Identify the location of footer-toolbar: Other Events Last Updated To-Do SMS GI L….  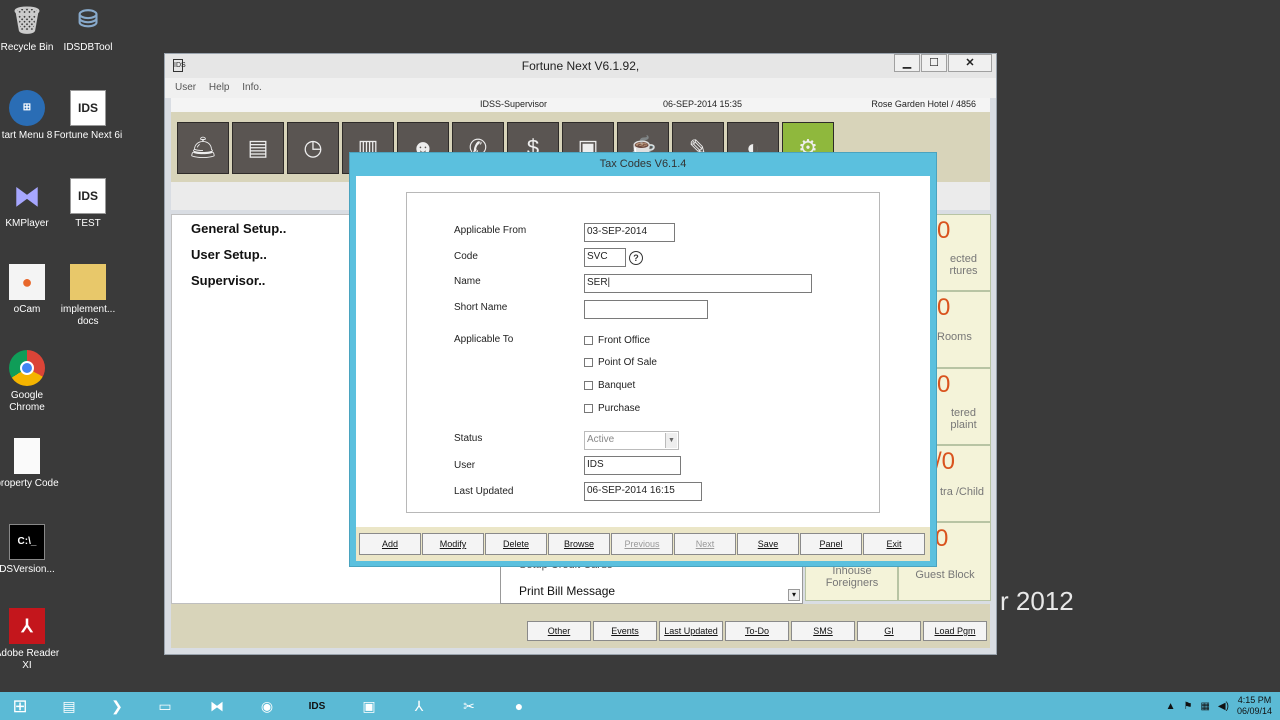
(580, 626).